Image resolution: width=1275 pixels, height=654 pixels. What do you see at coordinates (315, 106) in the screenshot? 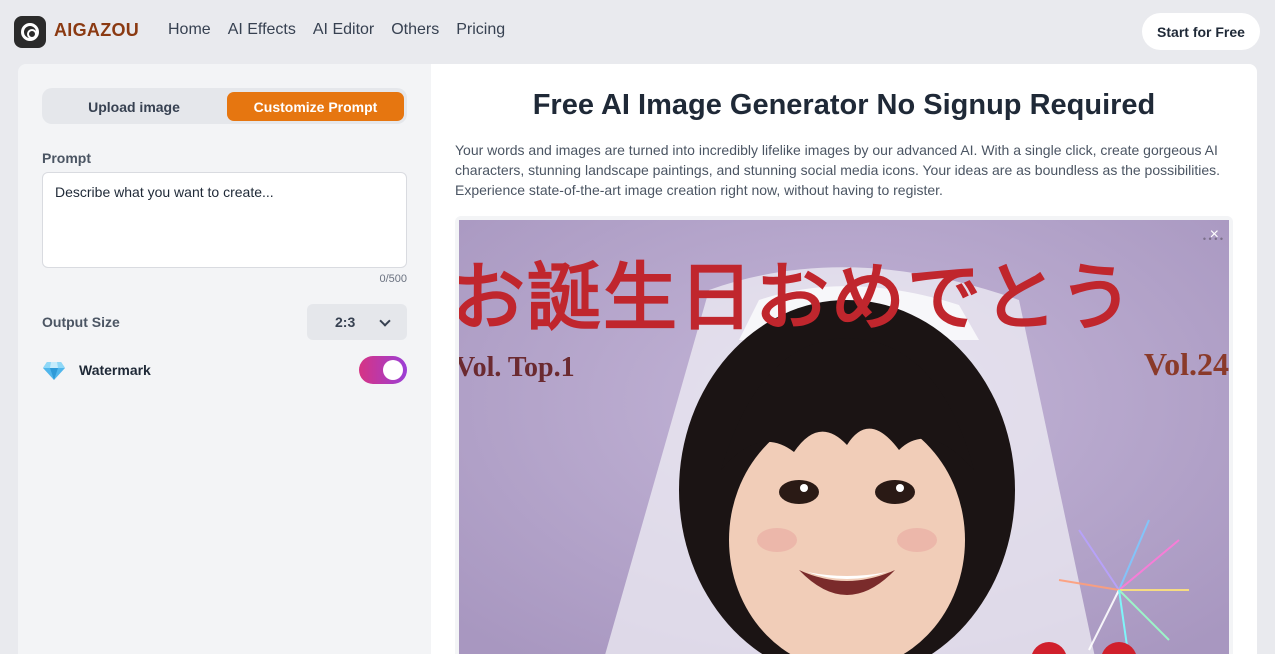
I see `tab-customize-prompt: Customize Prompt` at bounding box center [315, 106].